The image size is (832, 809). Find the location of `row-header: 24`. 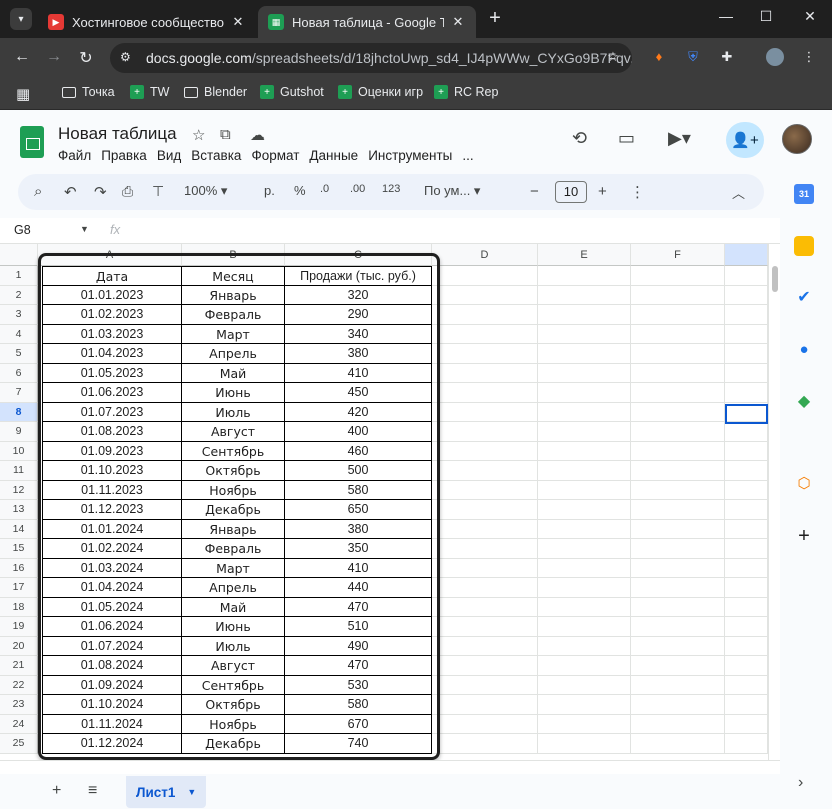

row-header: 24 is located at coordinates (19, 724).